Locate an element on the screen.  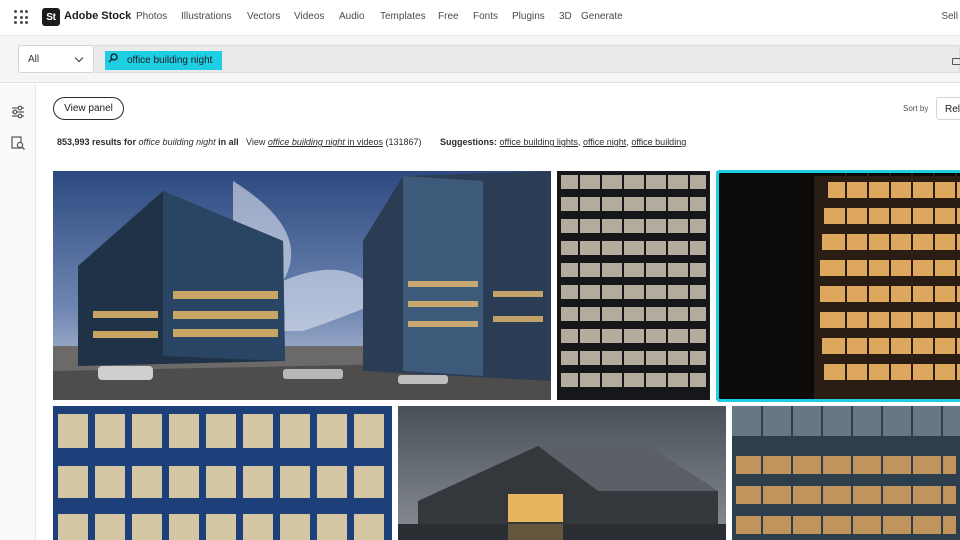
nav-link-vectors: Vectors is located at coordinates (270, 16).